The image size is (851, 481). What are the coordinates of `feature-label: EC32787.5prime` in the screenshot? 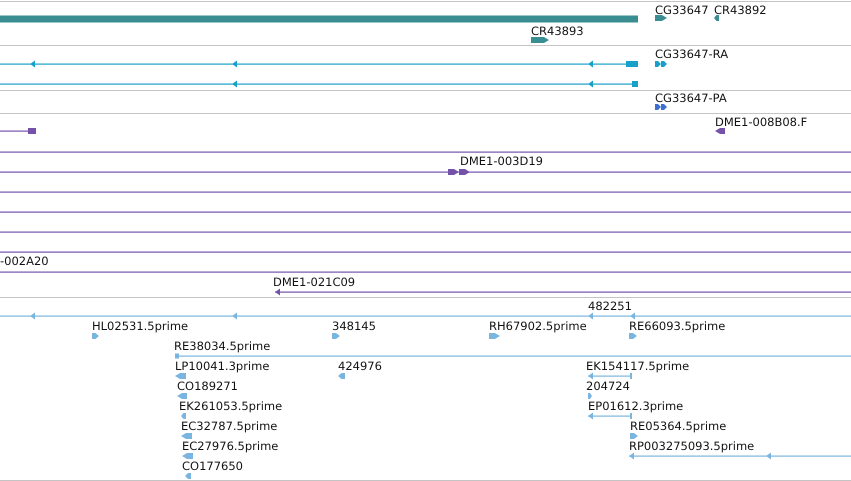 It's located at (229, 426).